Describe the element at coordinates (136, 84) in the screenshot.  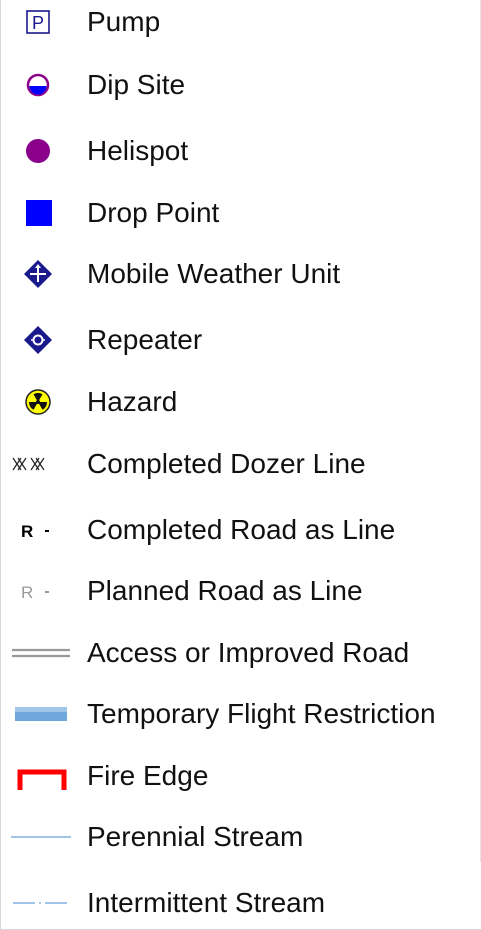
I see `legend-label-dip-site: Dip Site` at that location.